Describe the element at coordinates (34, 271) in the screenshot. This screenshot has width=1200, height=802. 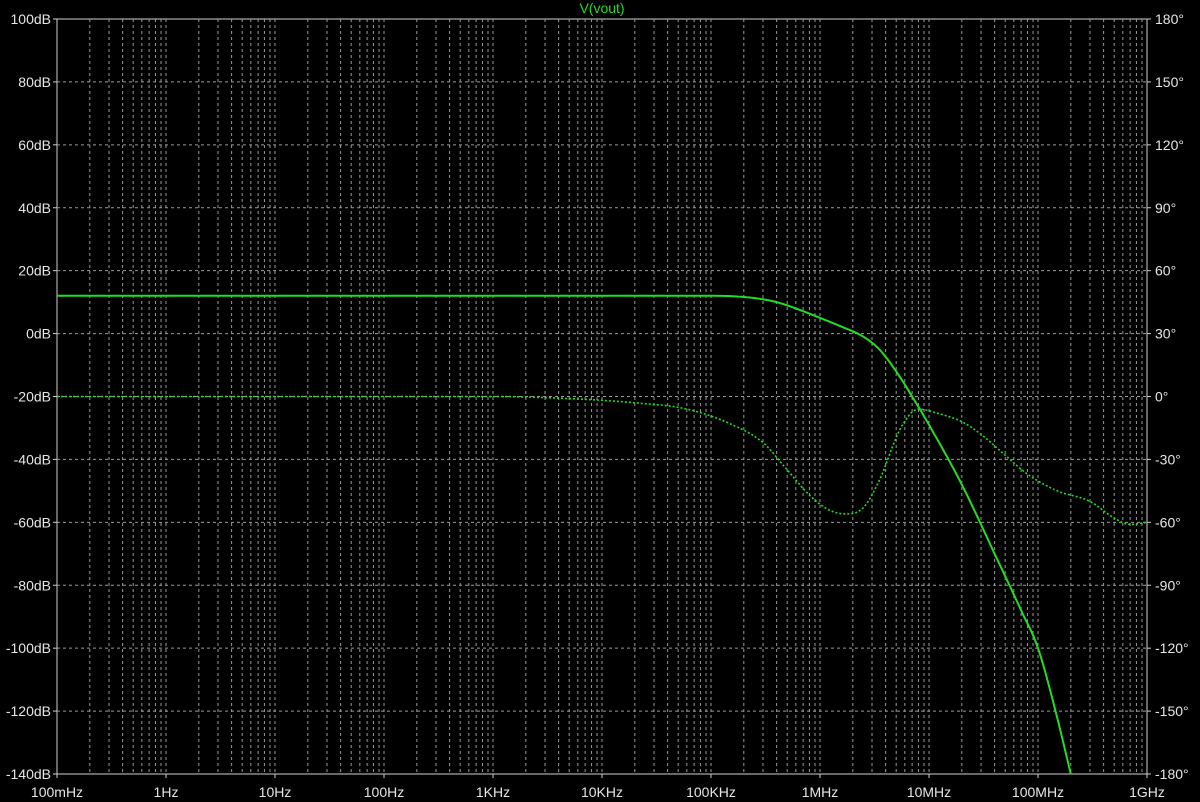
I see `y-left-tick-label: 20dB` at that location.